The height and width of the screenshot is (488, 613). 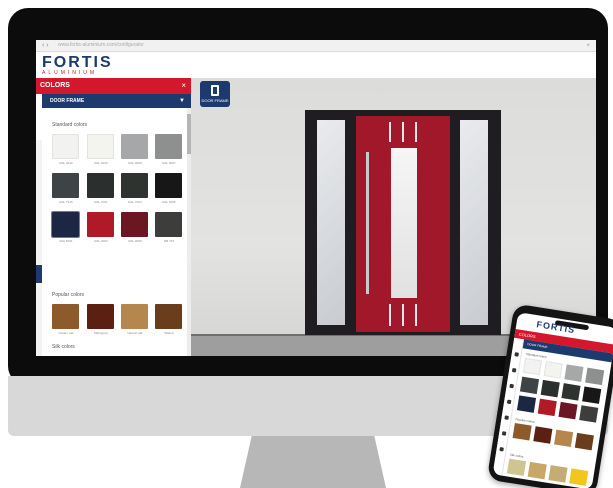 What do you see at coordinates (39, 274) in the screenshot?
I see `rail-active-marker` at bounding box center [39, 274].